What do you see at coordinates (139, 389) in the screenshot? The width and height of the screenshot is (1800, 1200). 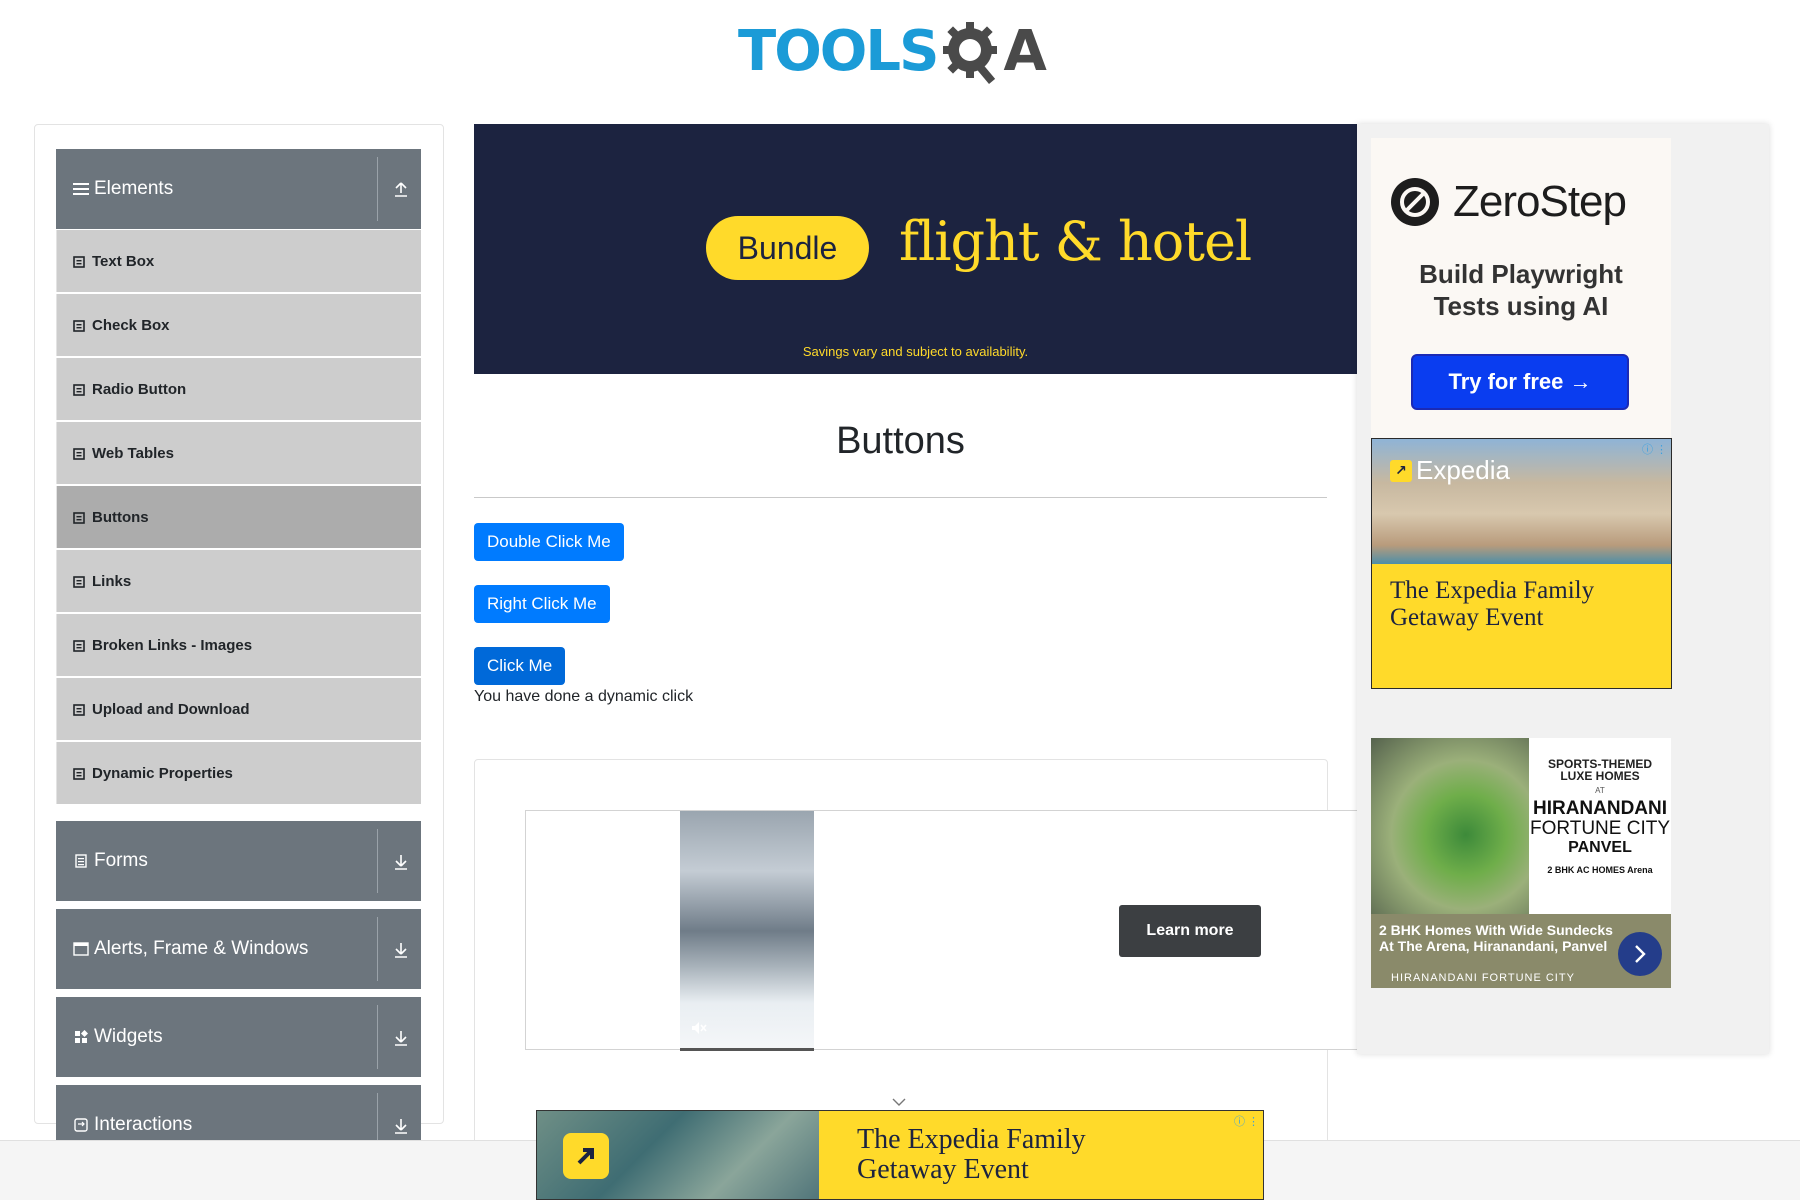 I see `menu-item-label: Radio Button` at bounding box center [139, 389].